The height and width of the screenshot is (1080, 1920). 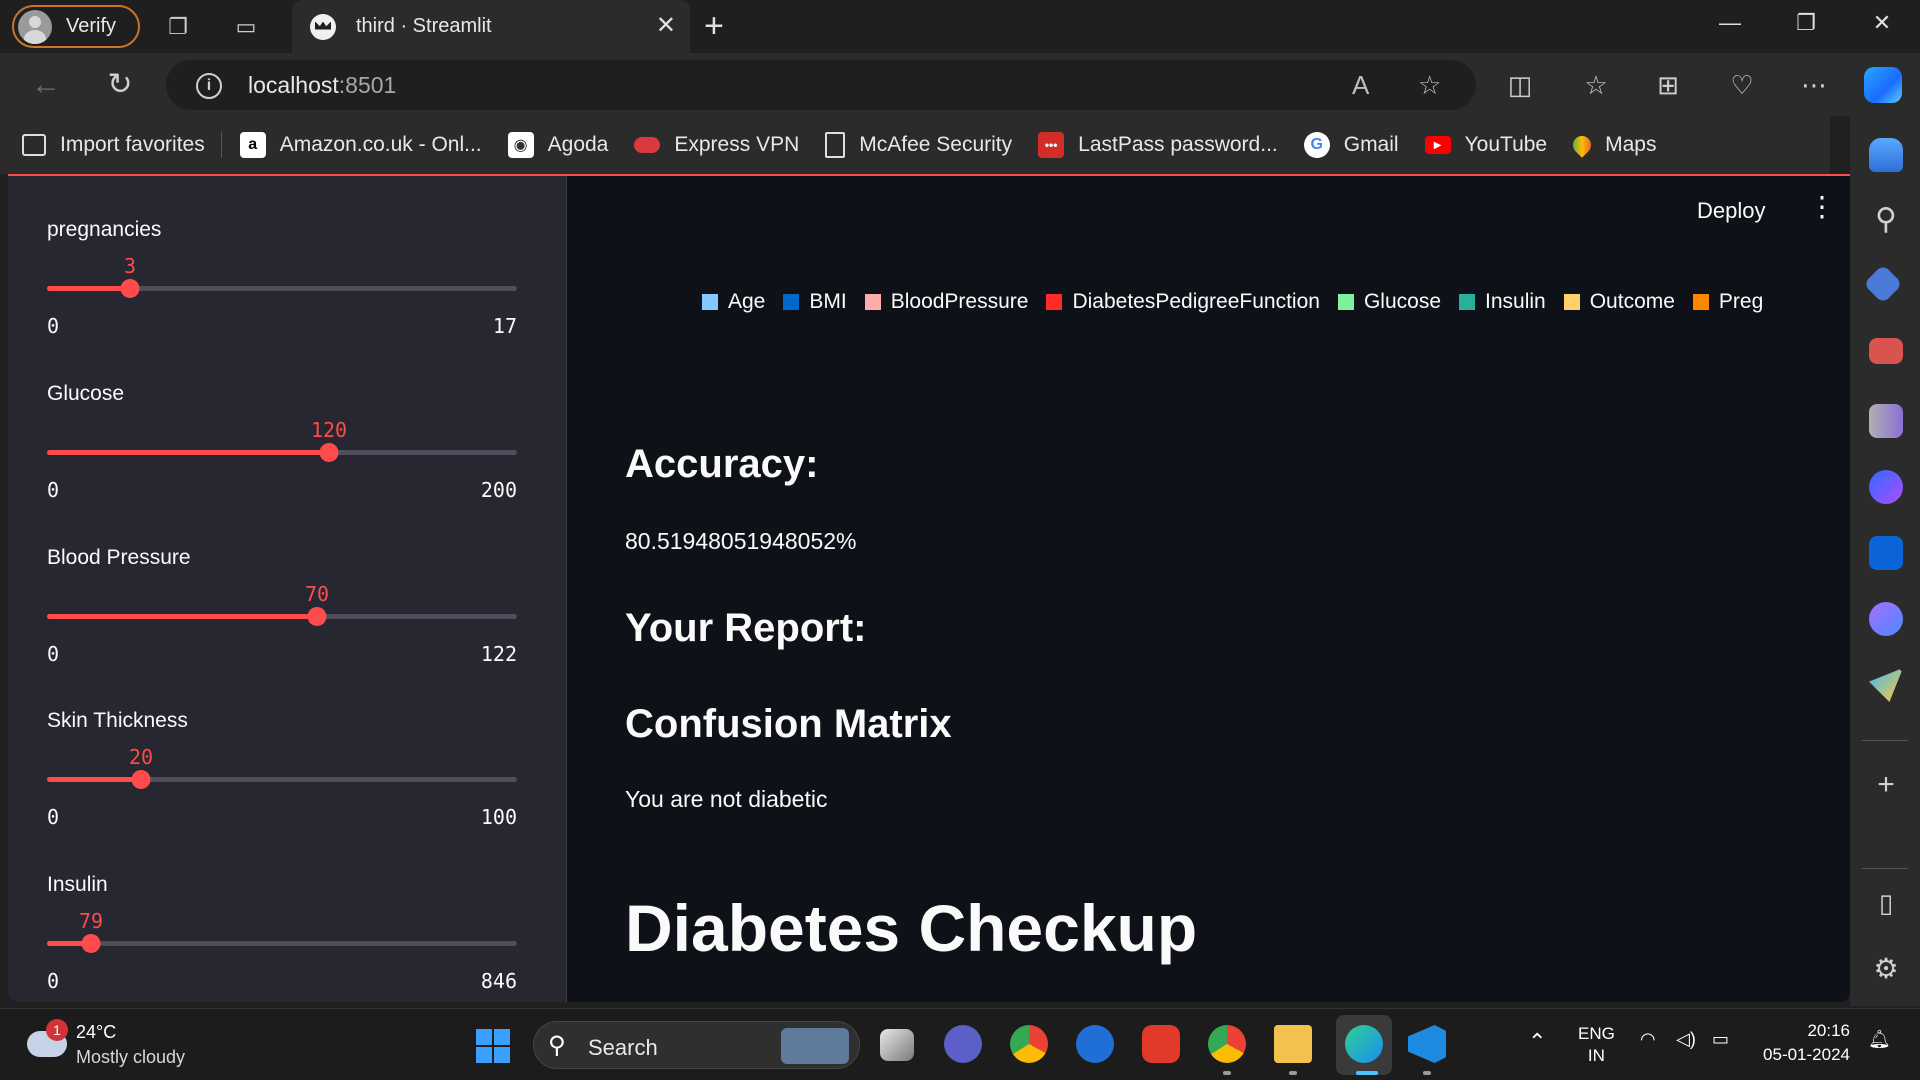 What do you see at coordinates (1596, 1045) in the screenshot?
I see `language-indicator: ENG IN` at bounding box center [1596, 1045].